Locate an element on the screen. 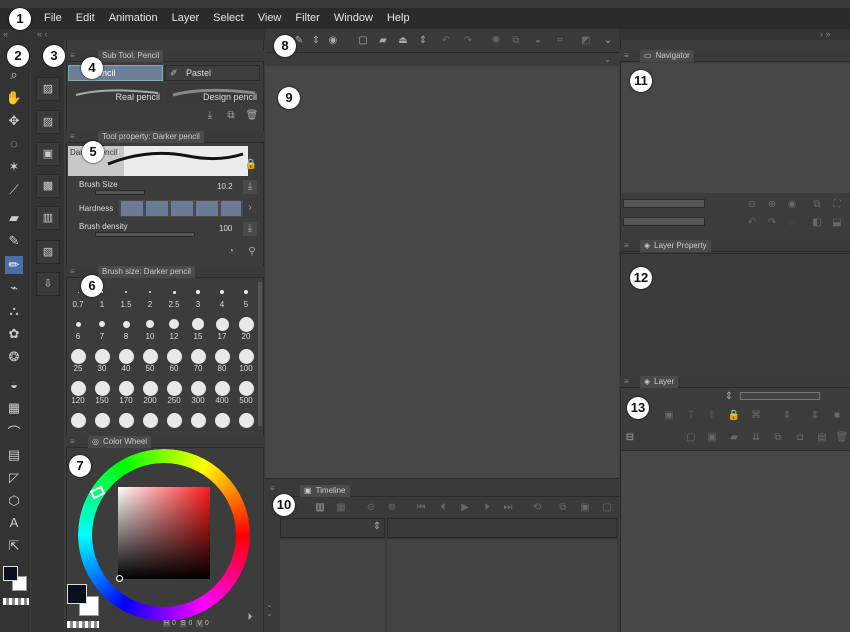 This screenshot has height=632, width=850. layer-color-icon: ■ is located at coordinates (837, 416).